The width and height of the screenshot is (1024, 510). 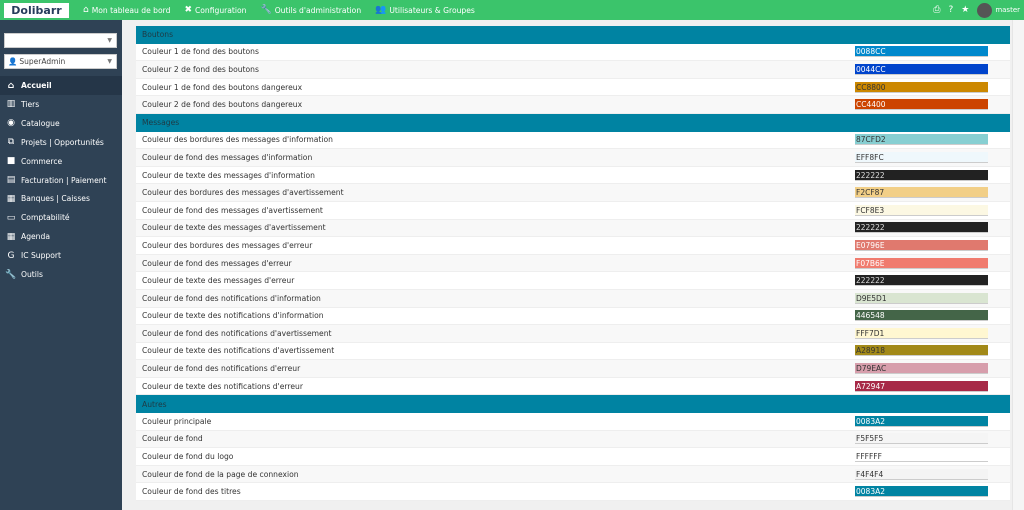 I want to click on users-icon: 👥, so click(x=381, y=10).